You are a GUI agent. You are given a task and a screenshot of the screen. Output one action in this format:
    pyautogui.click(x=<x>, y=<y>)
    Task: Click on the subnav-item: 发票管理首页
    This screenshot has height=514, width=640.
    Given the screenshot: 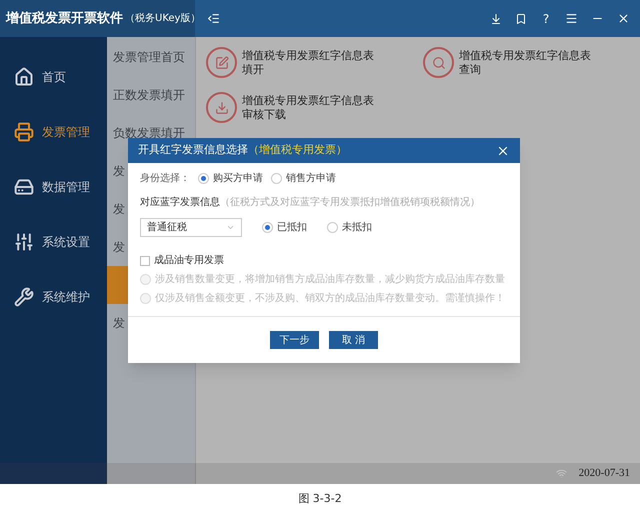 What is the action you would take?
    pyautogui.click(x=151, y=57)
    